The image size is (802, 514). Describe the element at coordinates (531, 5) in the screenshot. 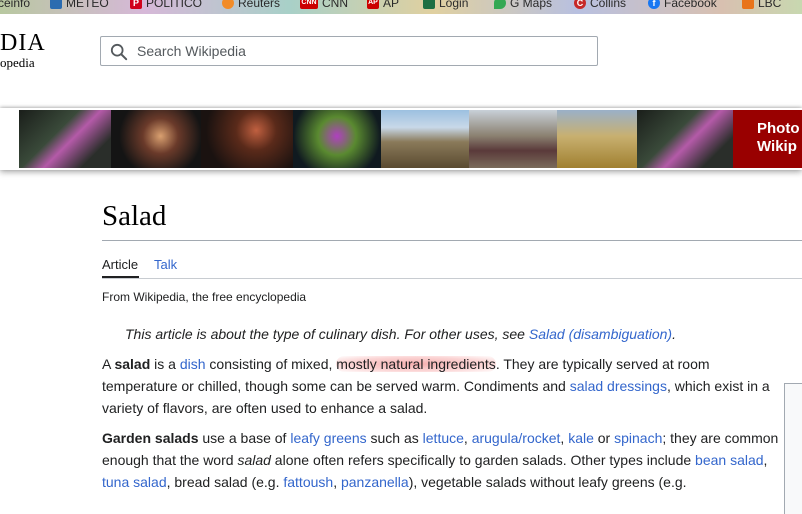

I see `bookmark-label: G Maps` at that location.